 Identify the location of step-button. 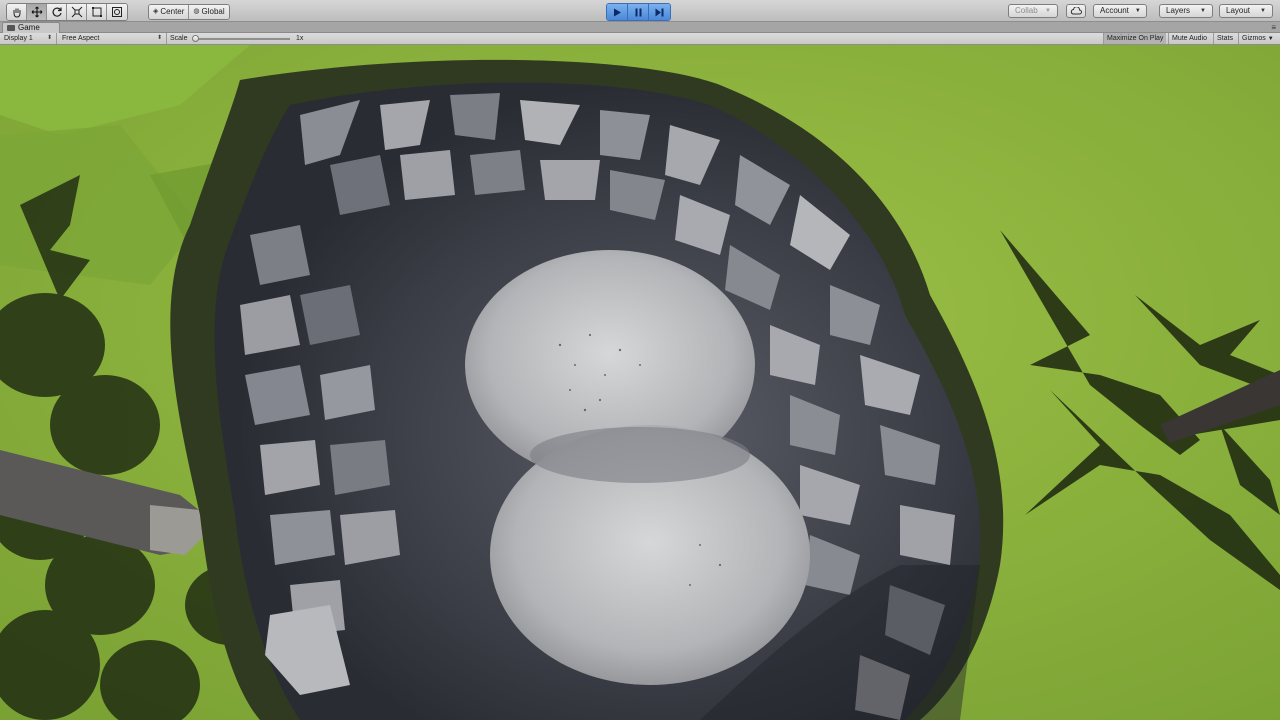
(659, 12).